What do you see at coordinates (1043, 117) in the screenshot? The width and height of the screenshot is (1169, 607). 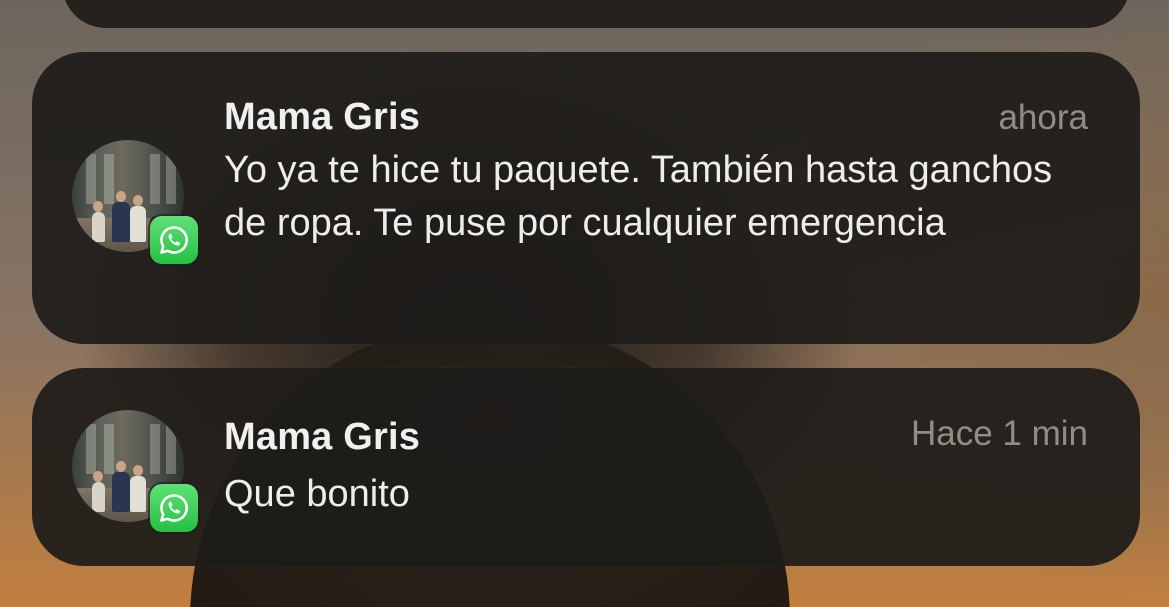 I see `notification-time: ahora` at bounding box center [1043, 117].